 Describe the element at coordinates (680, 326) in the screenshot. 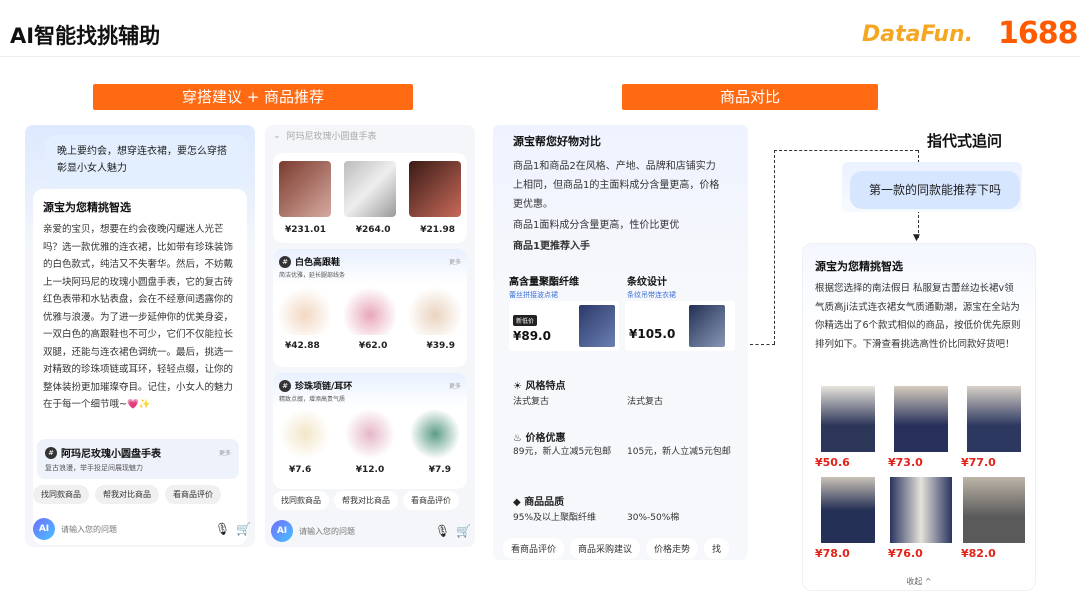

I see `product-2-card: ¥105.0` at that location.